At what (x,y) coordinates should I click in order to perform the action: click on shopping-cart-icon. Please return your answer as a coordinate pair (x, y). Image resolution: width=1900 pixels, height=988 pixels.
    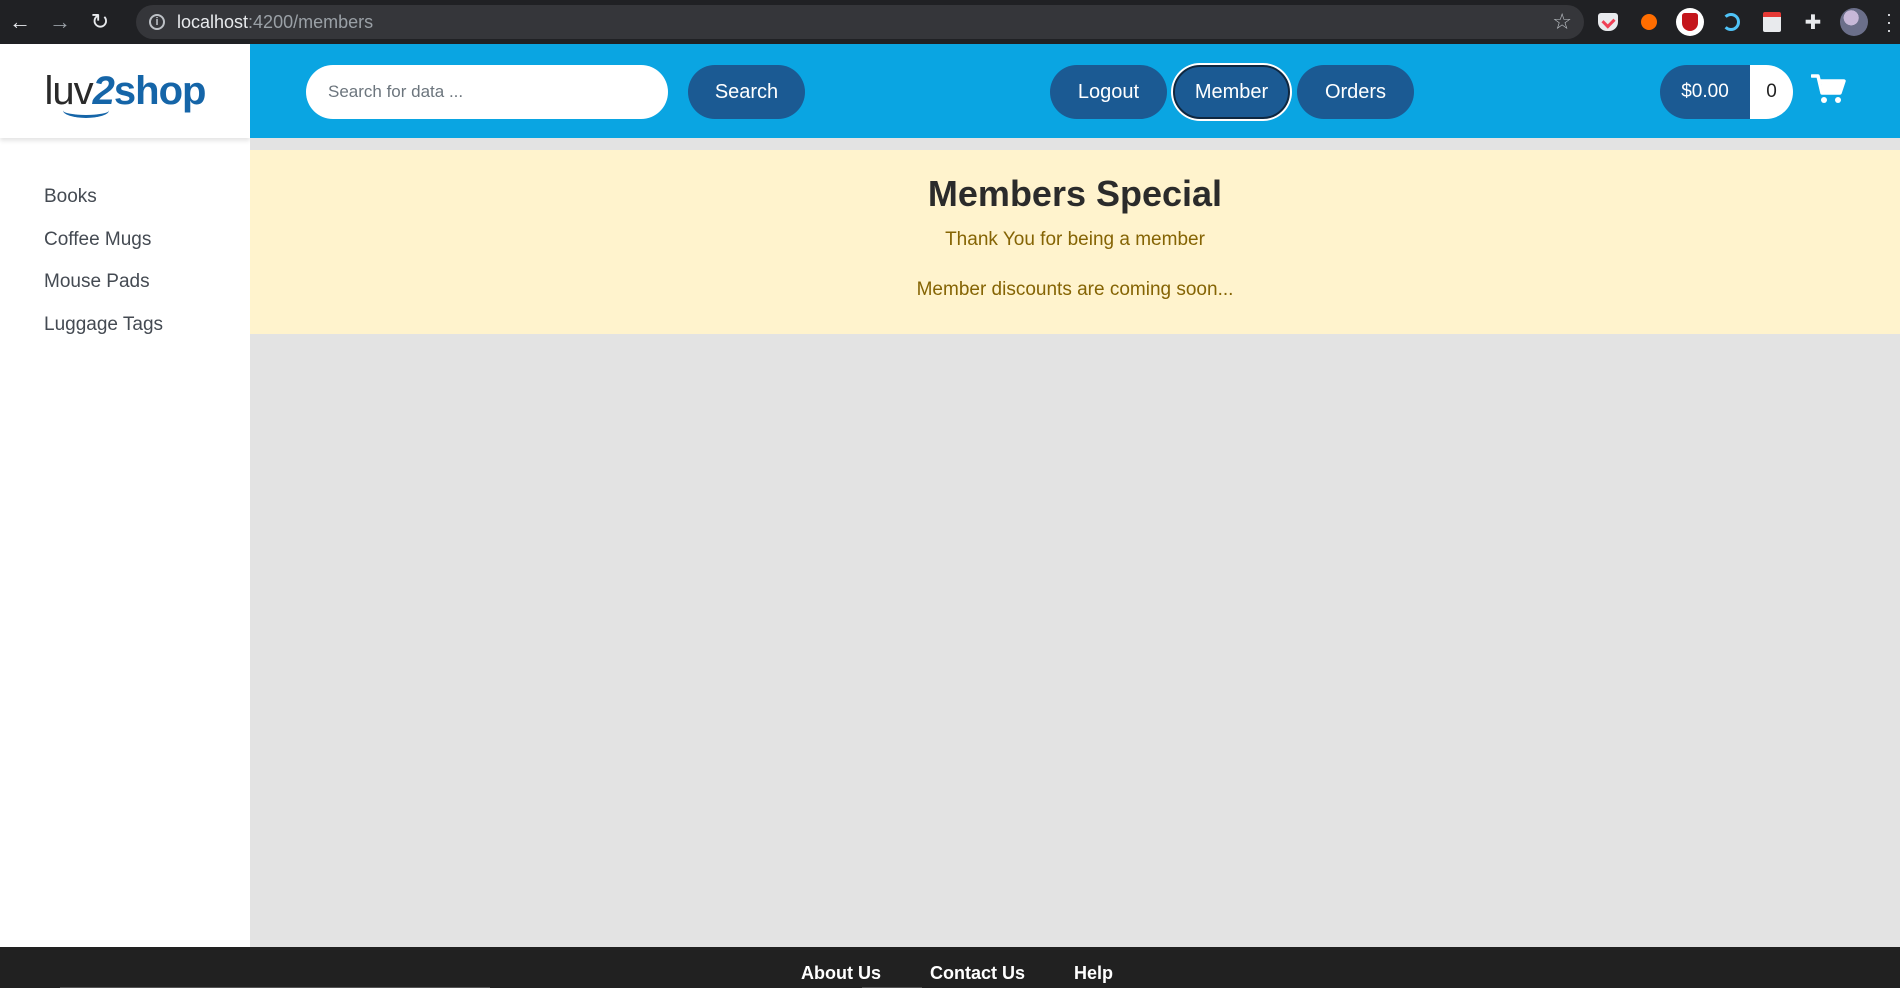
    Looking at the image, I should click on (1829, 89).